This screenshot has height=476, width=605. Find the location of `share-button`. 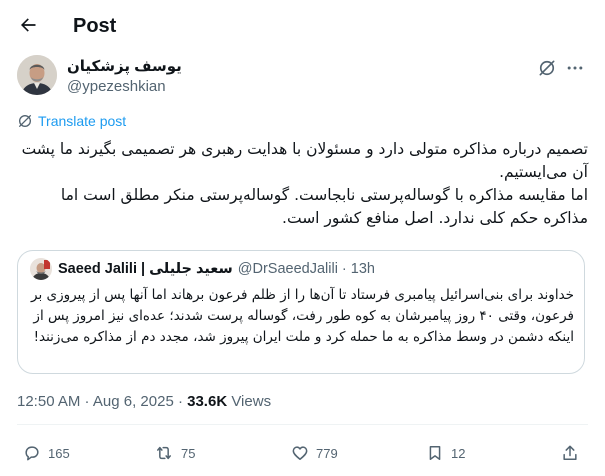

share-button is located at coordinates (570, 453).